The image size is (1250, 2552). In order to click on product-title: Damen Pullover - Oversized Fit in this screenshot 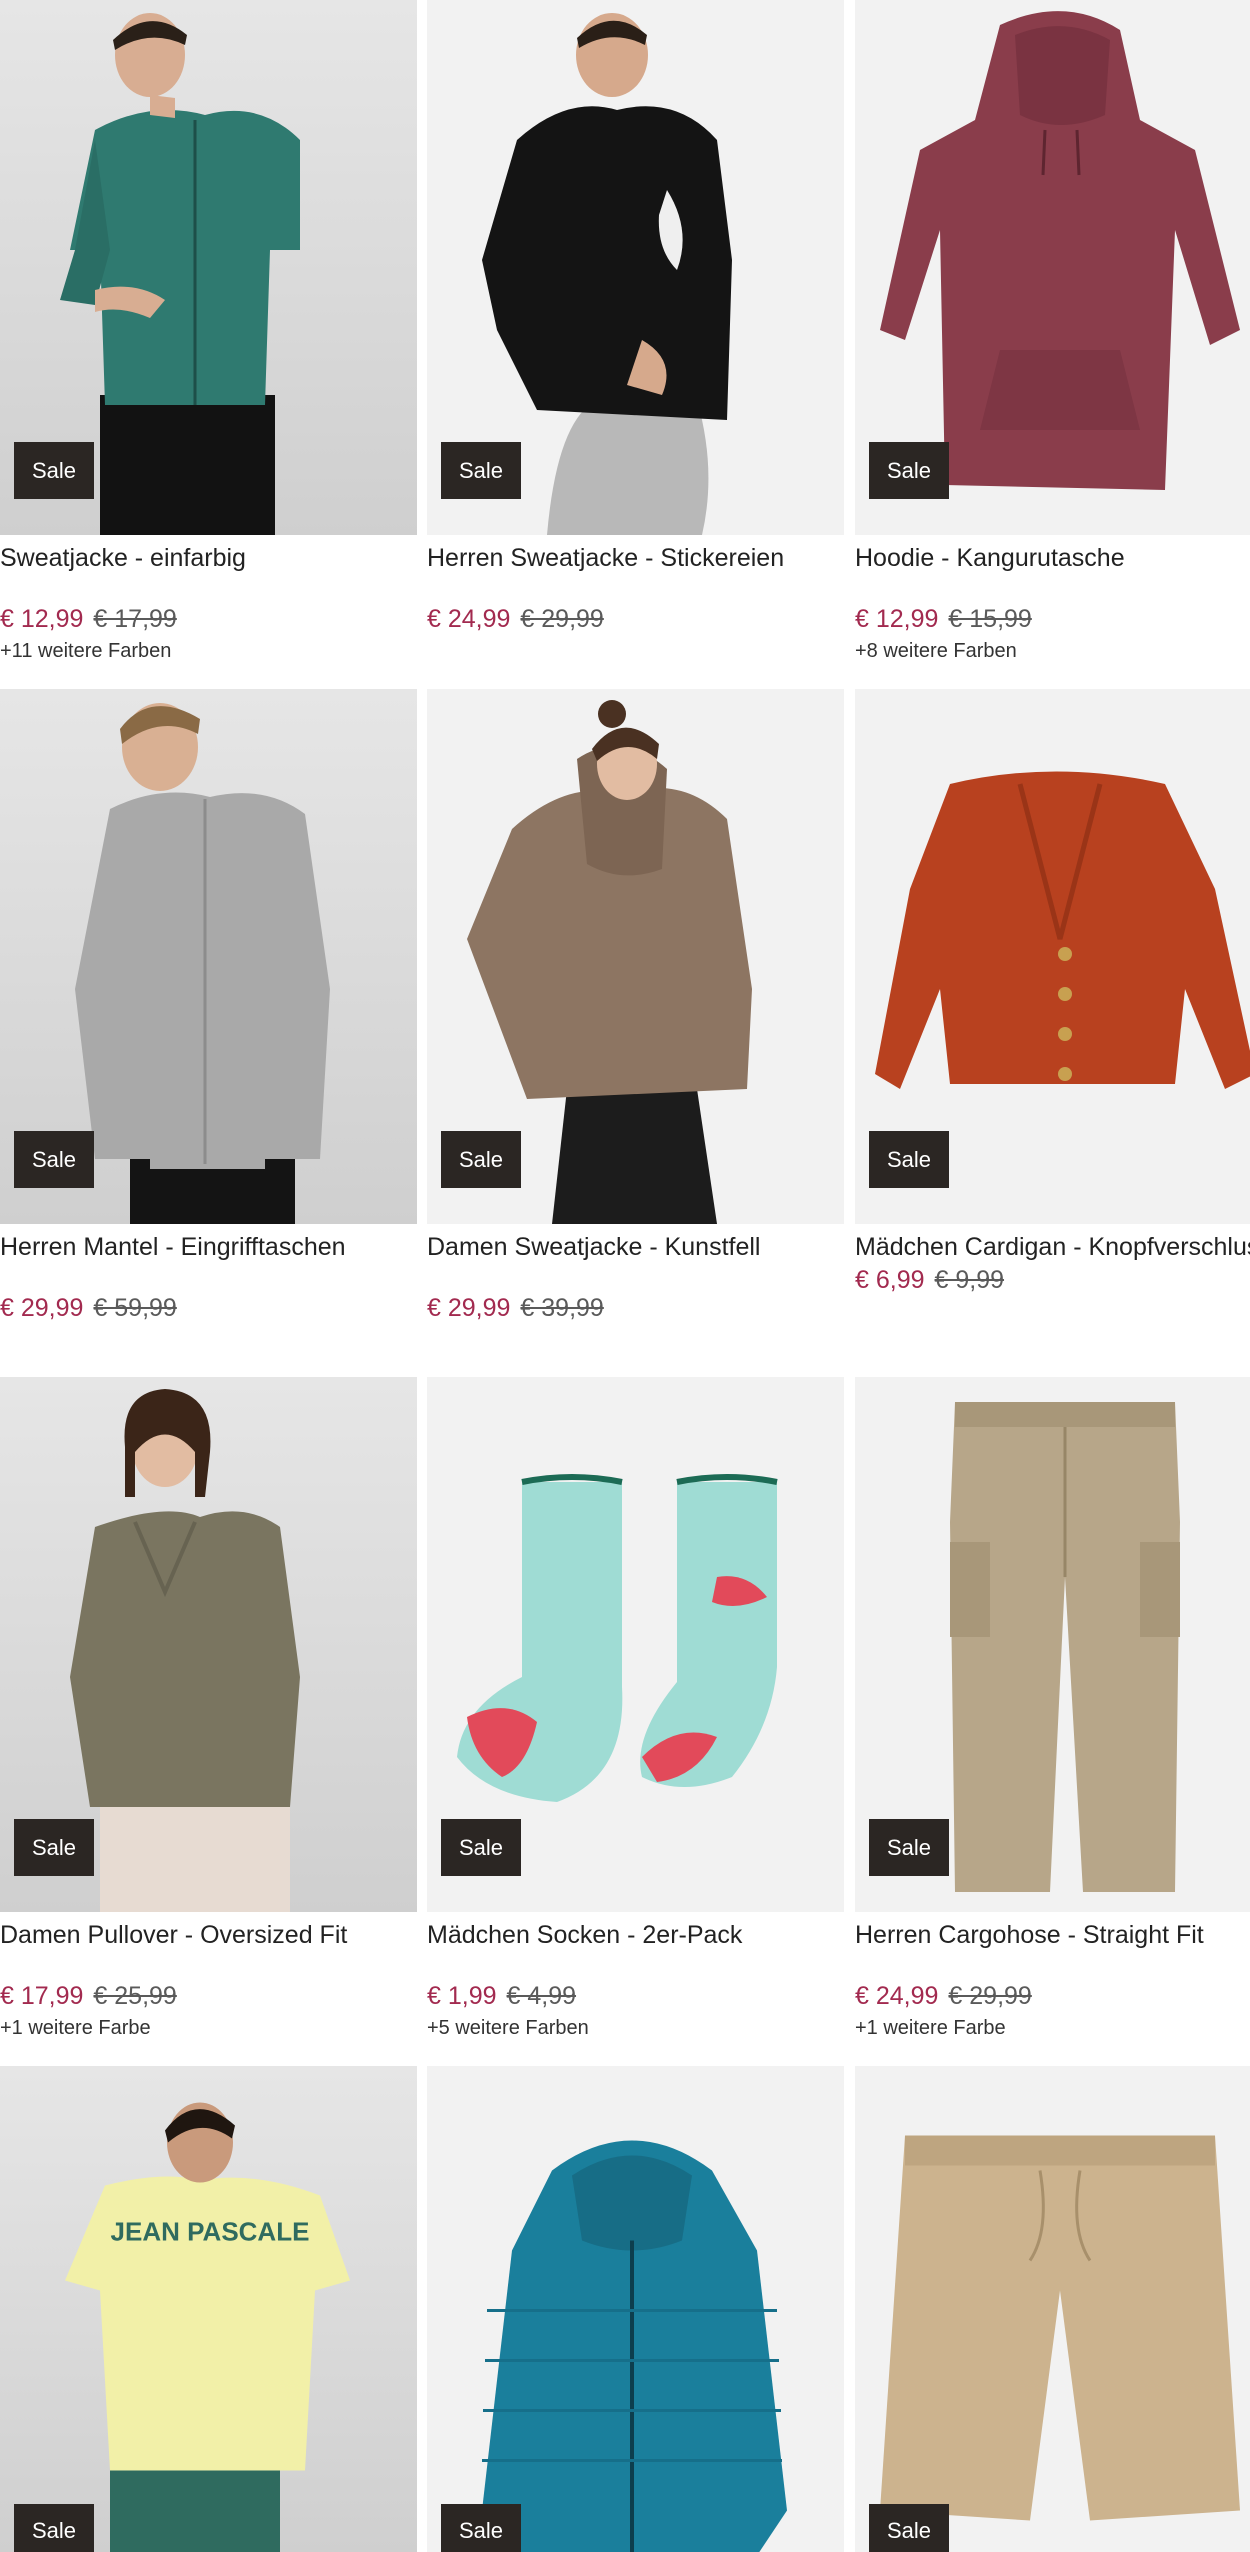, I will do `click(208, 1935)`.